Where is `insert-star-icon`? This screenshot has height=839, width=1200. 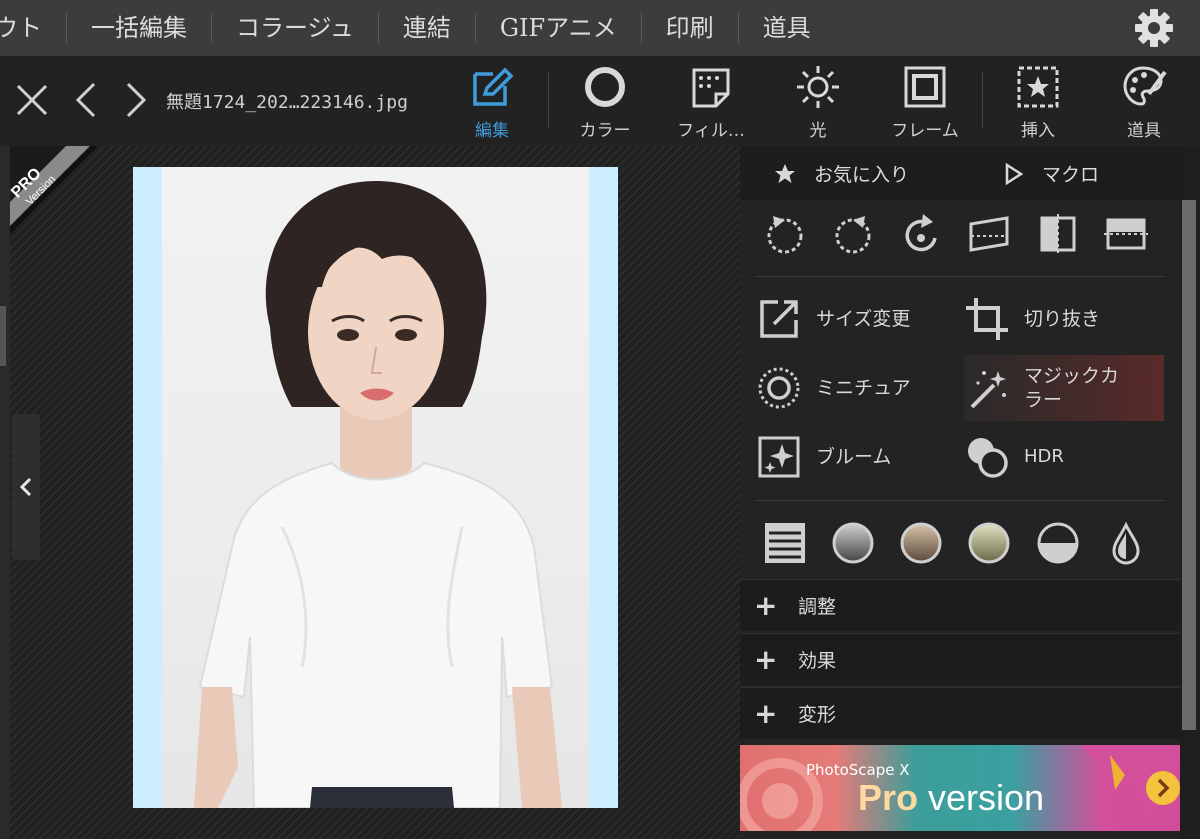 insert-star-icon is located at coordinates (1038, 87).